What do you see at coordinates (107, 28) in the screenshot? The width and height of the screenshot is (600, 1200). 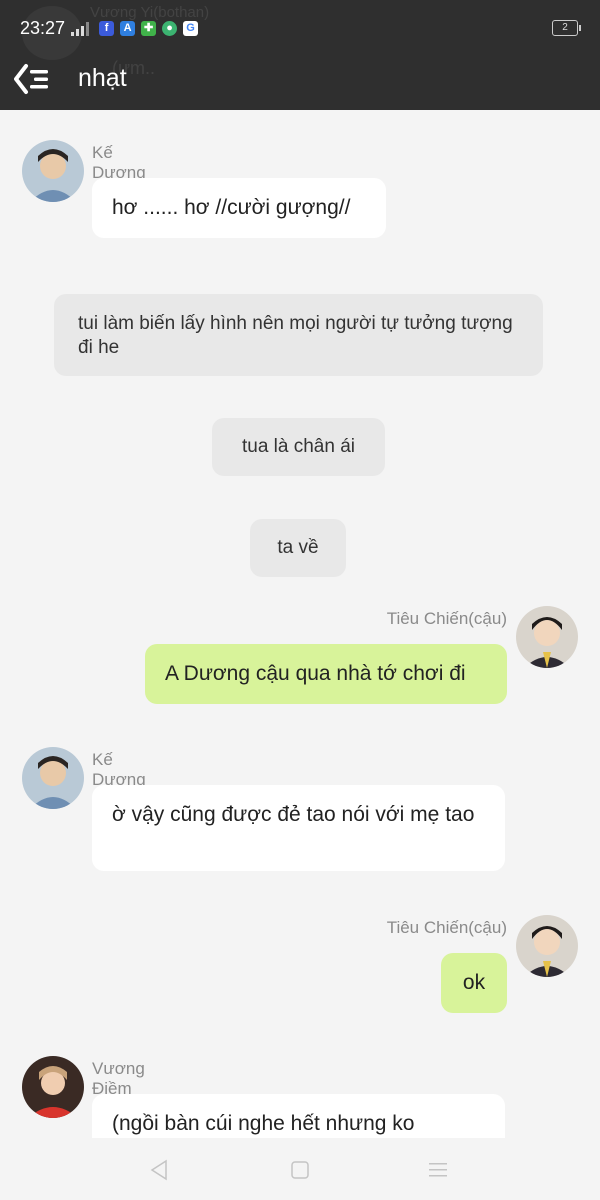 I see `facebook-icon: f` at bounding box center [107, 28].